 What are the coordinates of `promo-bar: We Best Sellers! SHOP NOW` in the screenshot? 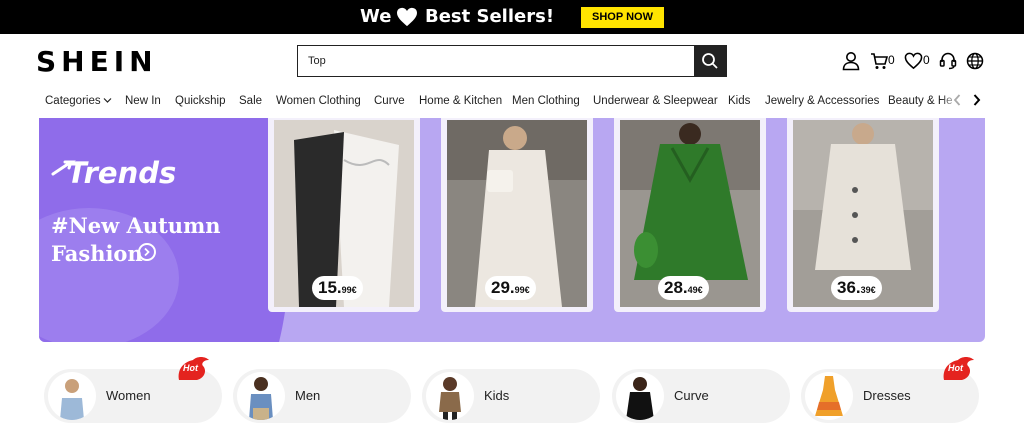 It's located at (512, 17).